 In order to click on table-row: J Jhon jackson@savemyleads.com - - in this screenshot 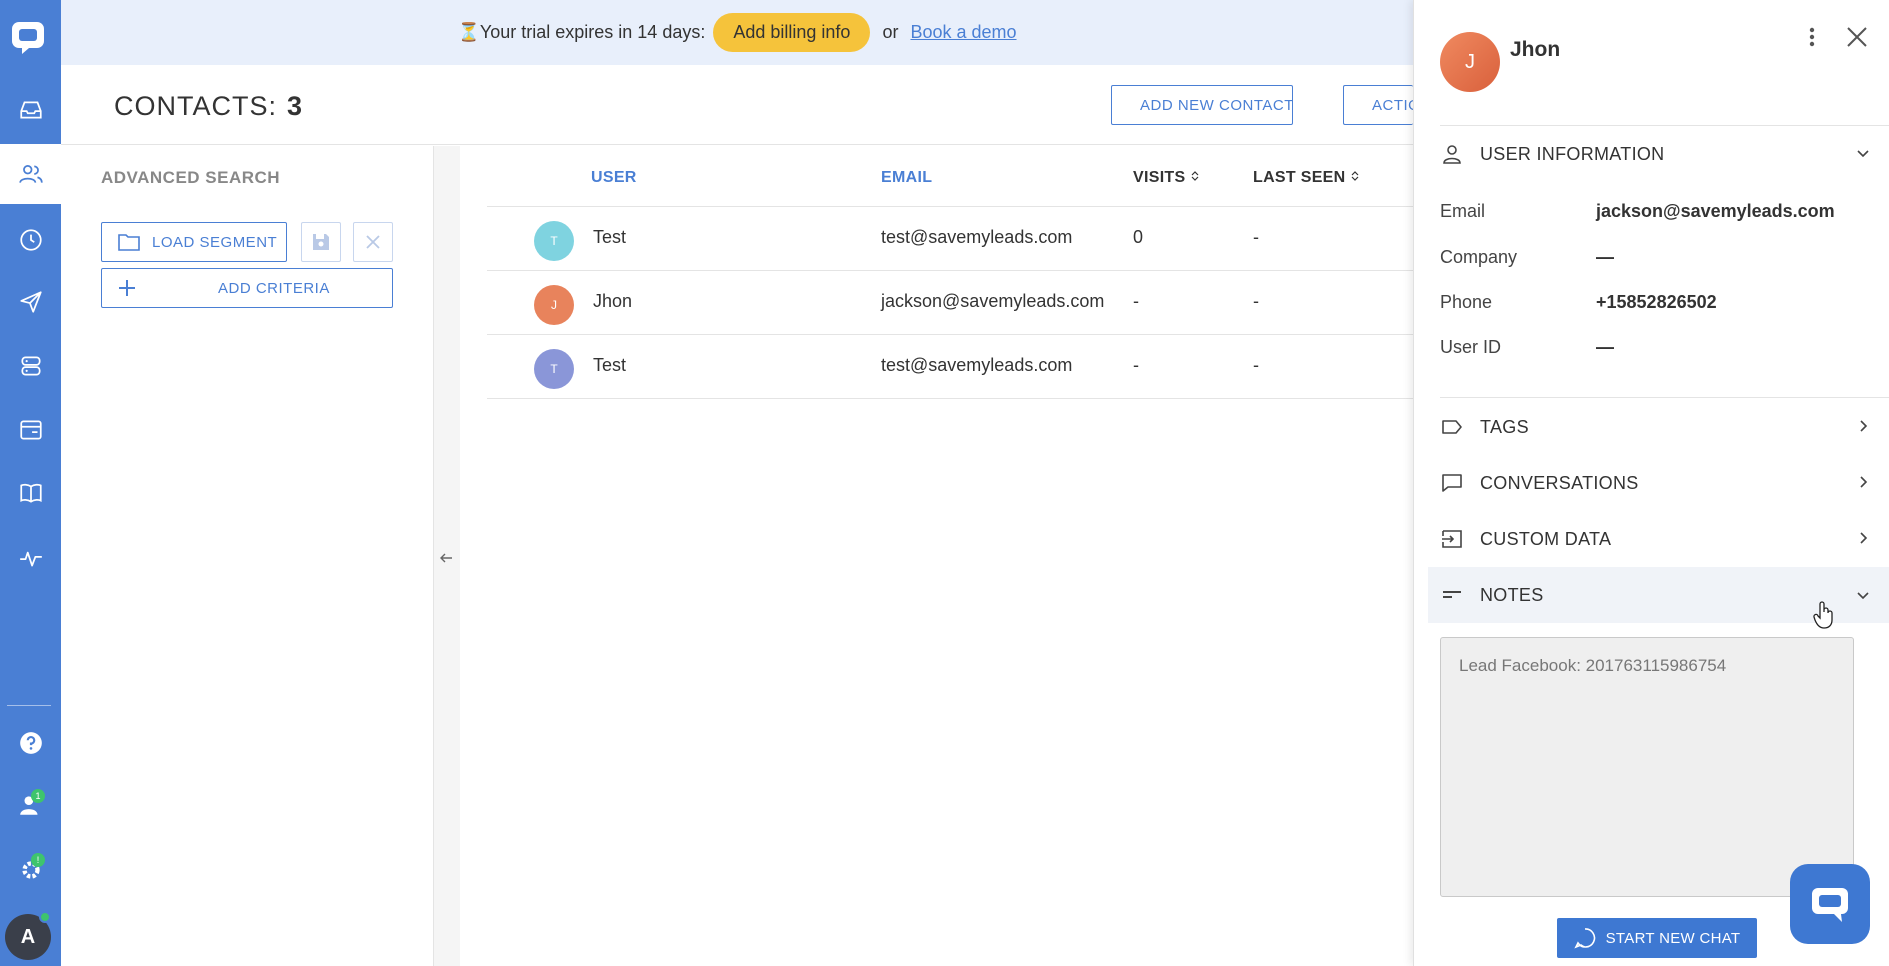, I will do `click(950, 303)`.